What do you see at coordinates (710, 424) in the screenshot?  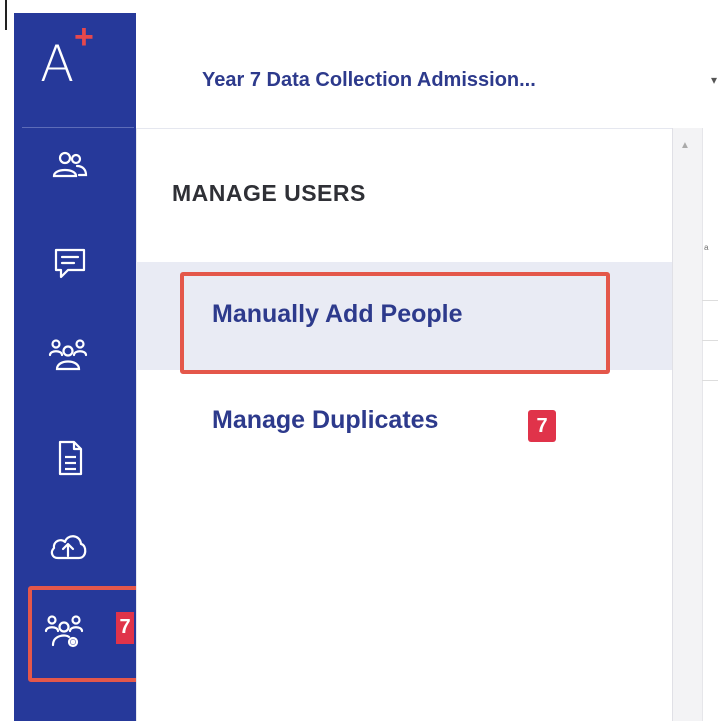 I see `content-edge` at bounding box center [710, 424].